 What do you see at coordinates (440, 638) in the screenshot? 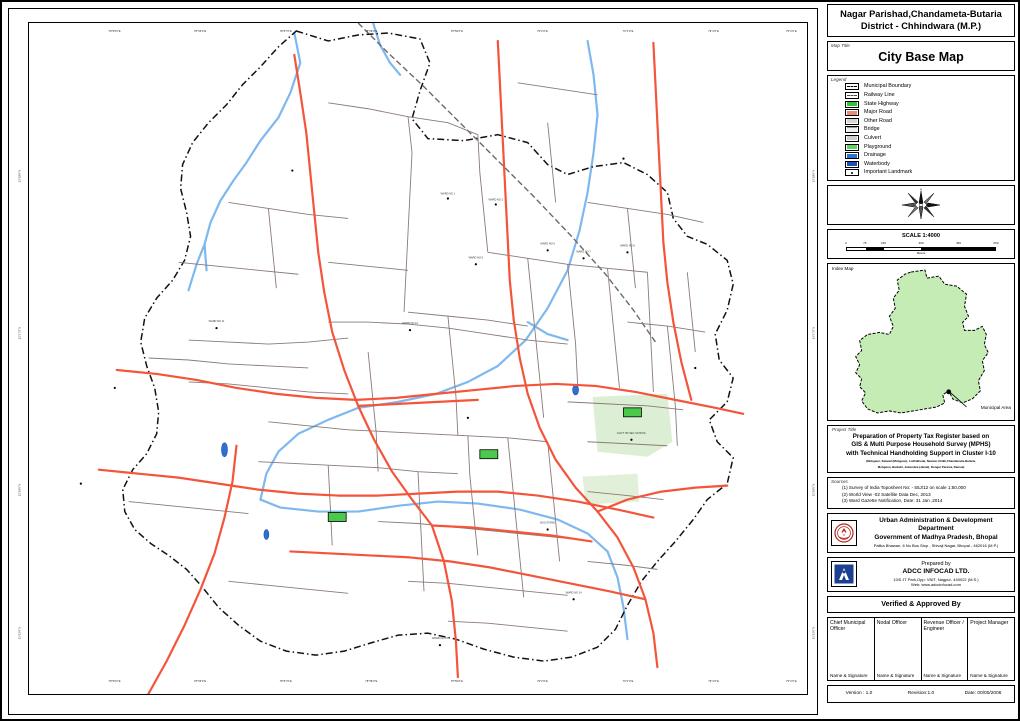
I see `svg-text: WARD NO 15` at bounding box center [440, 638].